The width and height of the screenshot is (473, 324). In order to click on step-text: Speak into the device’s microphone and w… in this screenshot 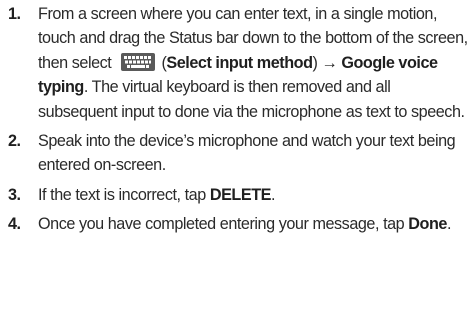, I will do `click(247, 153)`.